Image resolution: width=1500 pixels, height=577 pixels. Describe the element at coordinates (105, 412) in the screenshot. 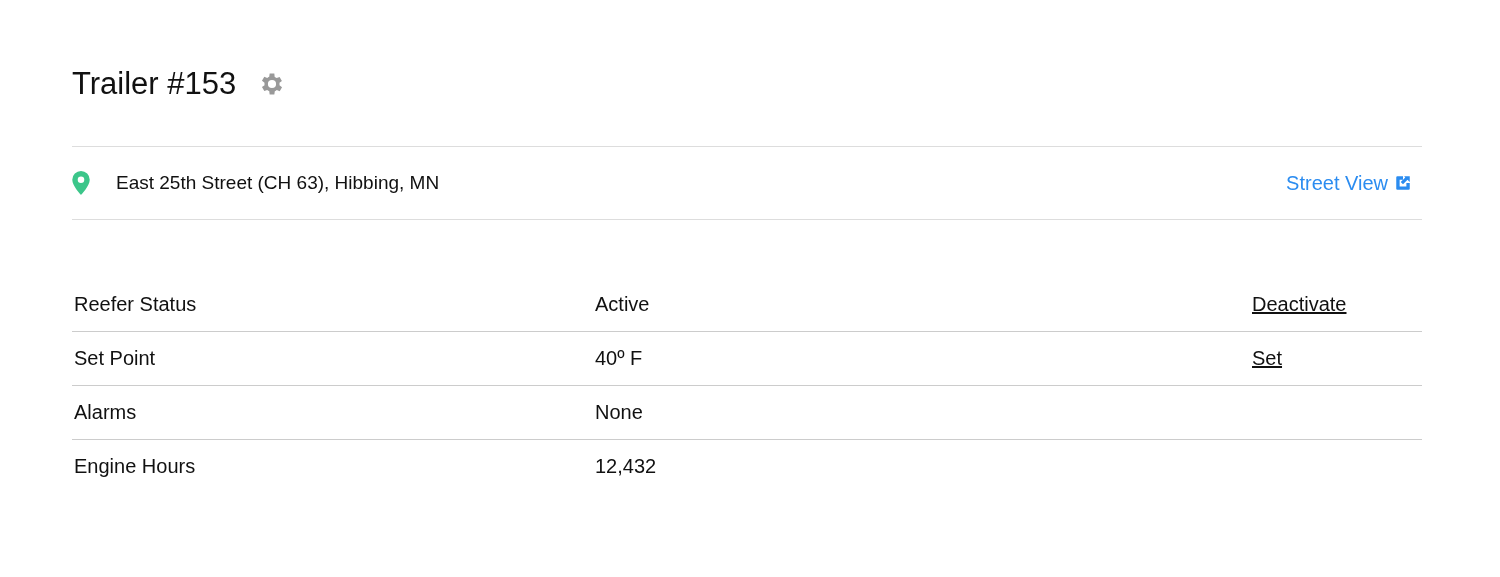

I see `row-label: Alarms` at that location.